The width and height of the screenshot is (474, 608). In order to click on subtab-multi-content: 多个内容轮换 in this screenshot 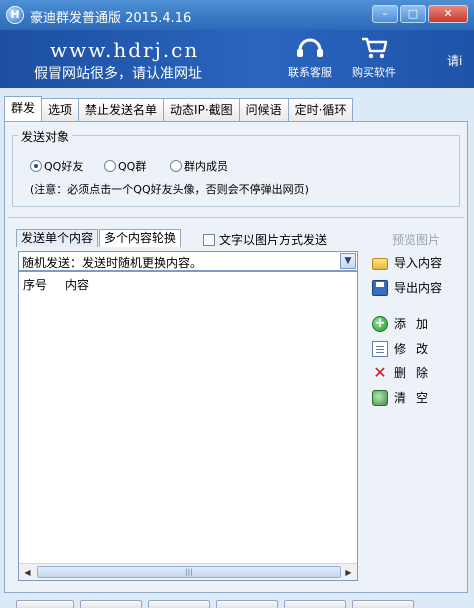, I will do `click(140, 238)`.